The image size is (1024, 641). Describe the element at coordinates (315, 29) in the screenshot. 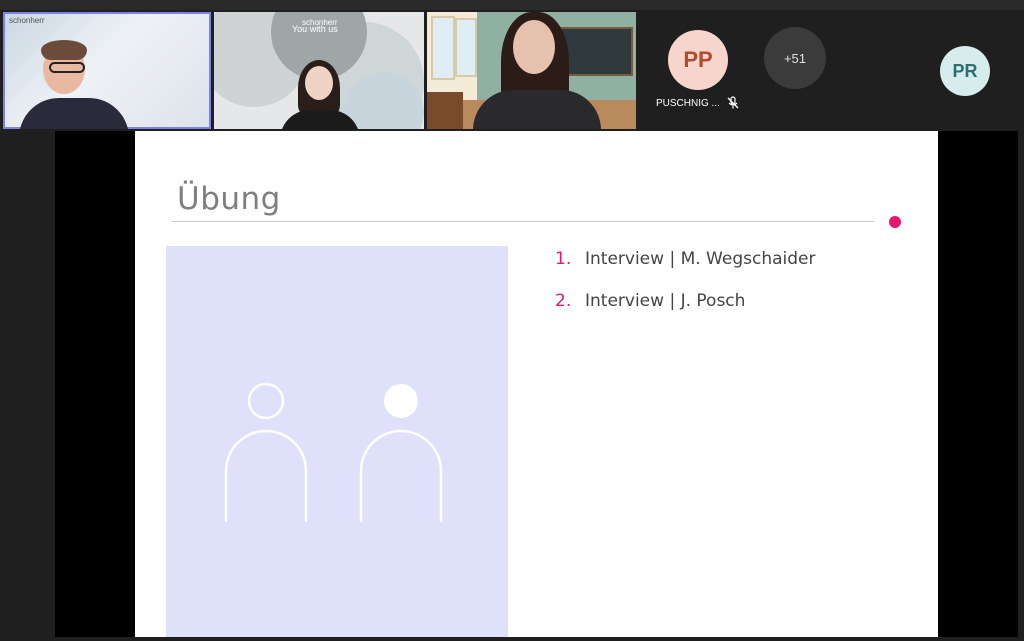

I see `tile-slogan-text: You with us` at that location.